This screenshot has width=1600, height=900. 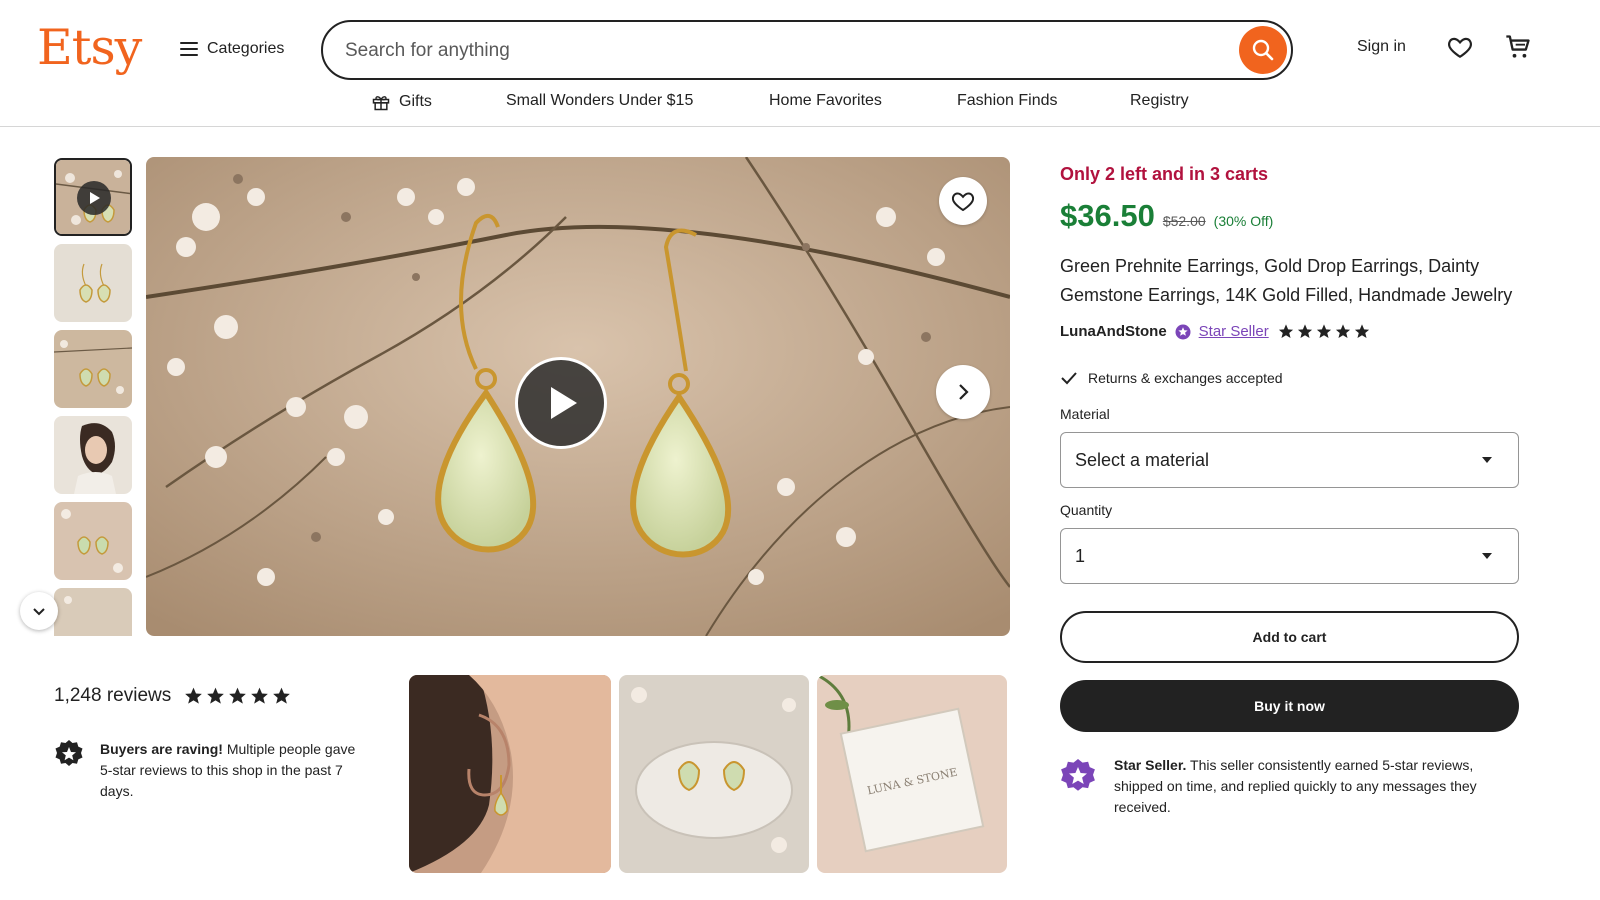 What do you see at coordinates (1289, 556) in the screenshot?
I see `quantity-select: 1` at bounding box center [1289, 556].